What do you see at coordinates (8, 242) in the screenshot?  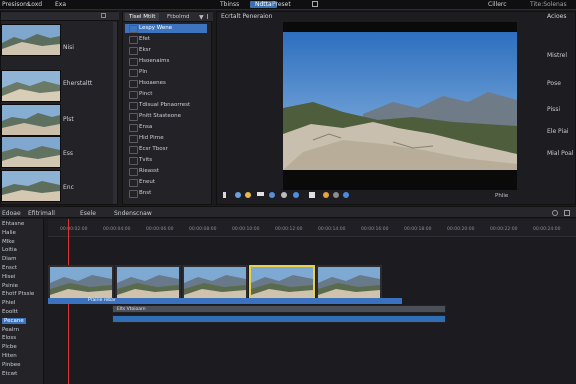 I see `track-label: Mlke` at bounding box center [8, 242].